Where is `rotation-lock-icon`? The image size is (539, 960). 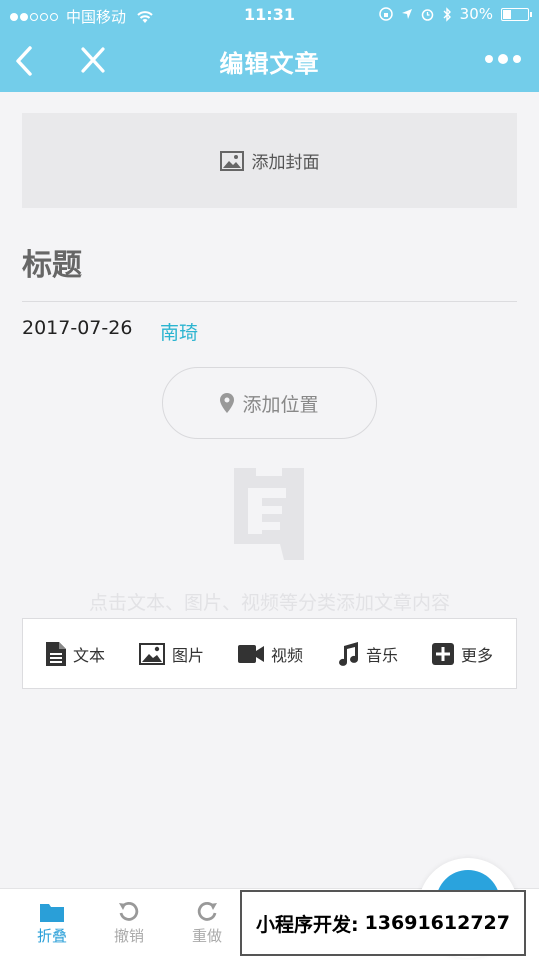 rotation-lock-icon is located at coordinates (385, 14).